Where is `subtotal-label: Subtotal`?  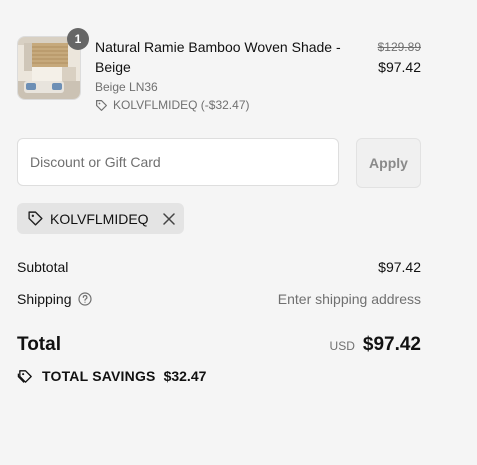
subtotal-label: Subtotal is located at coordinates (43, 267).